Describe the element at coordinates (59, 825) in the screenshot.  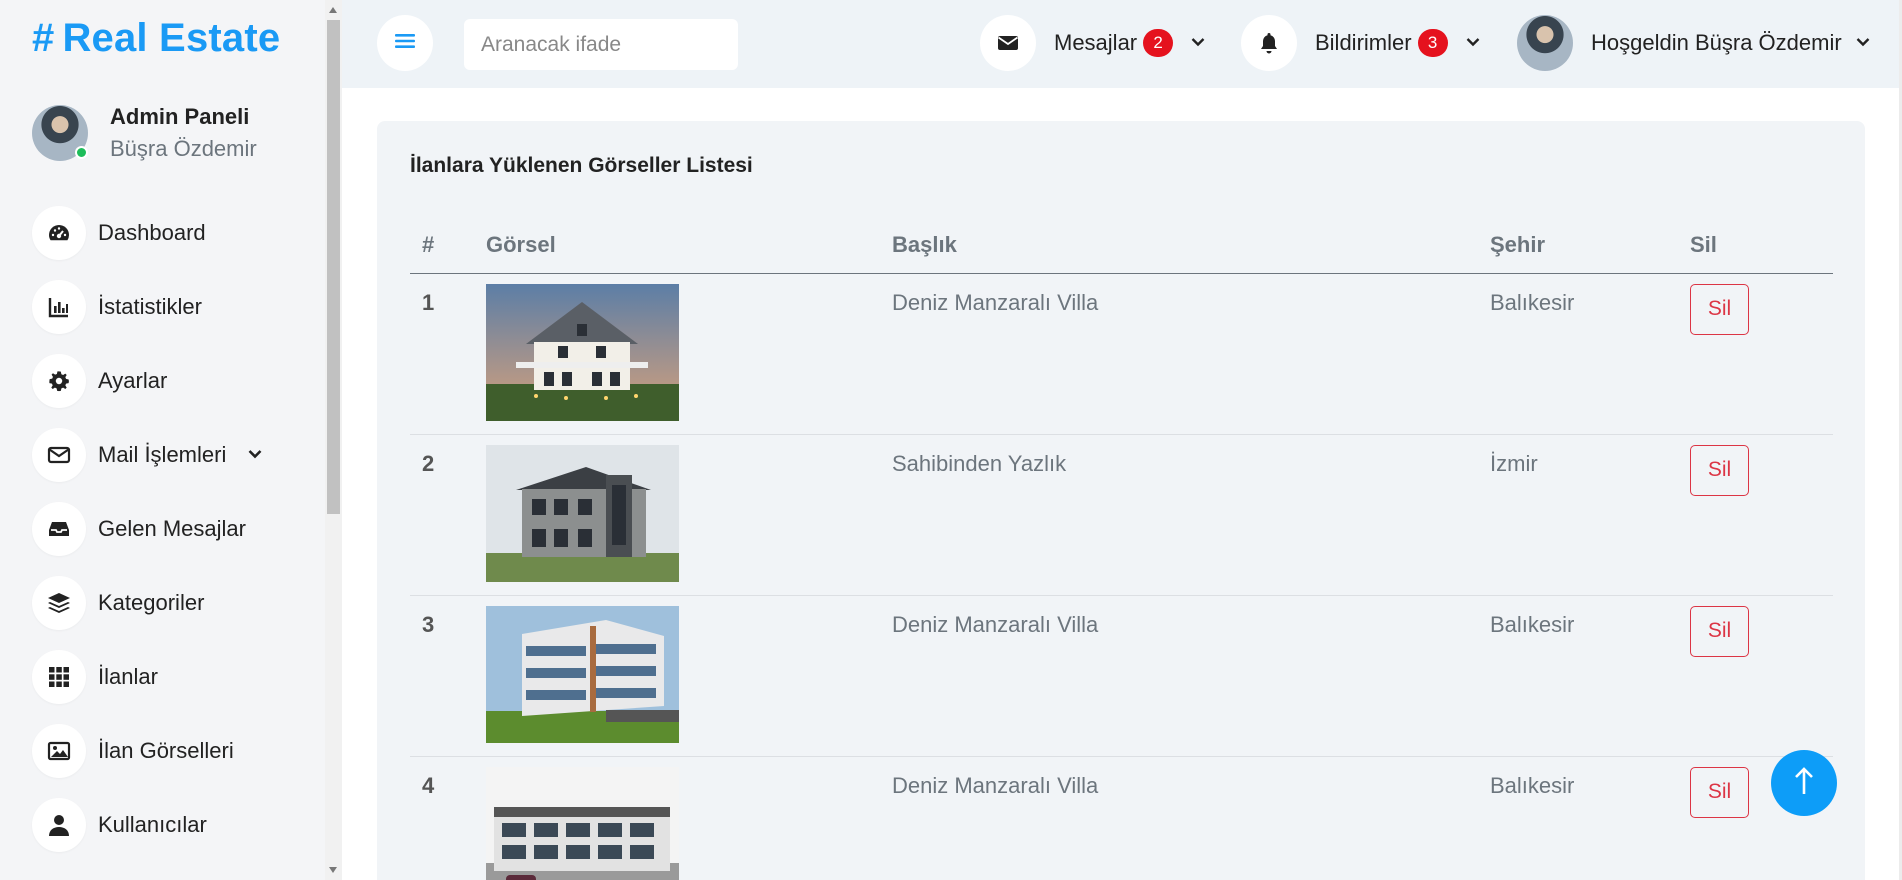
I see `user-icon` at that location.